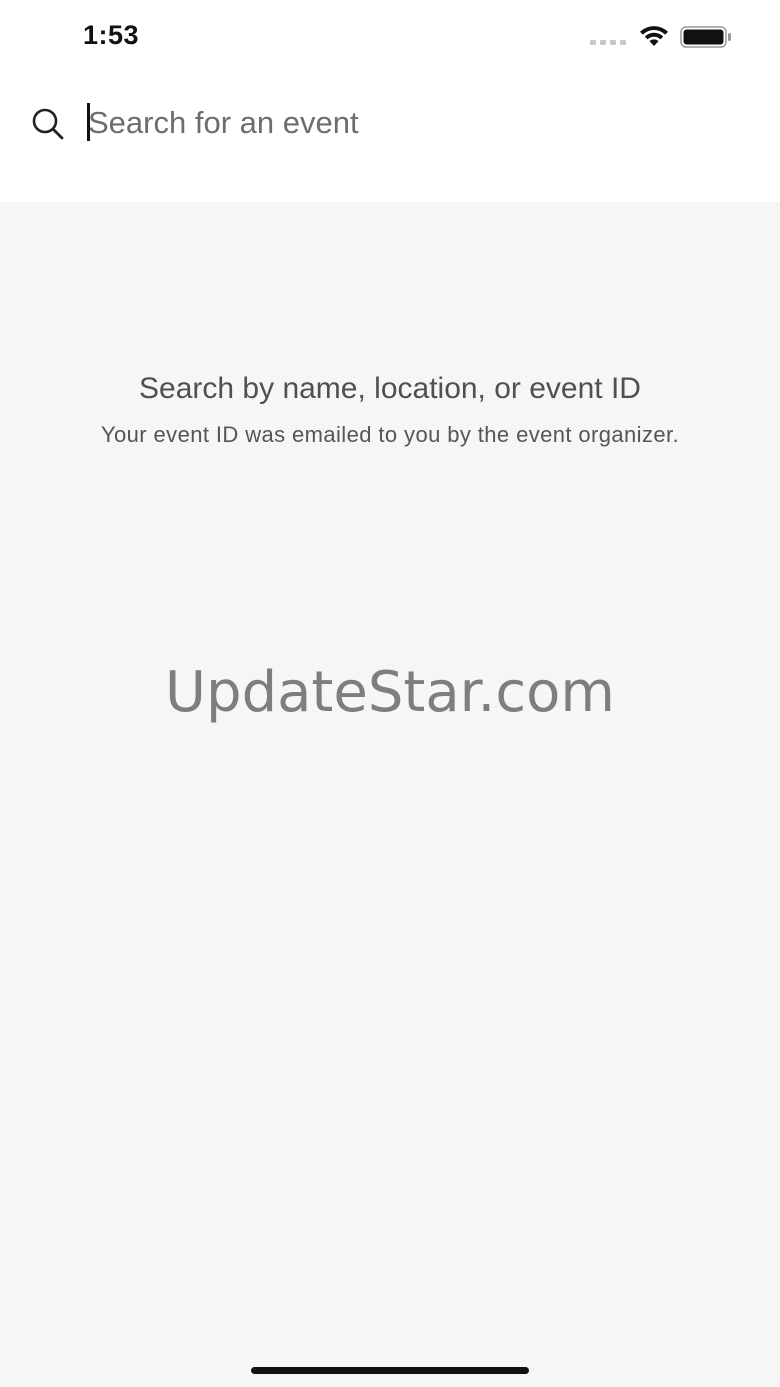  Describe the element at coordinates (390, 388) in the screenshot. I see `empty-state-title: Search by name, location, or event ID` at that location.